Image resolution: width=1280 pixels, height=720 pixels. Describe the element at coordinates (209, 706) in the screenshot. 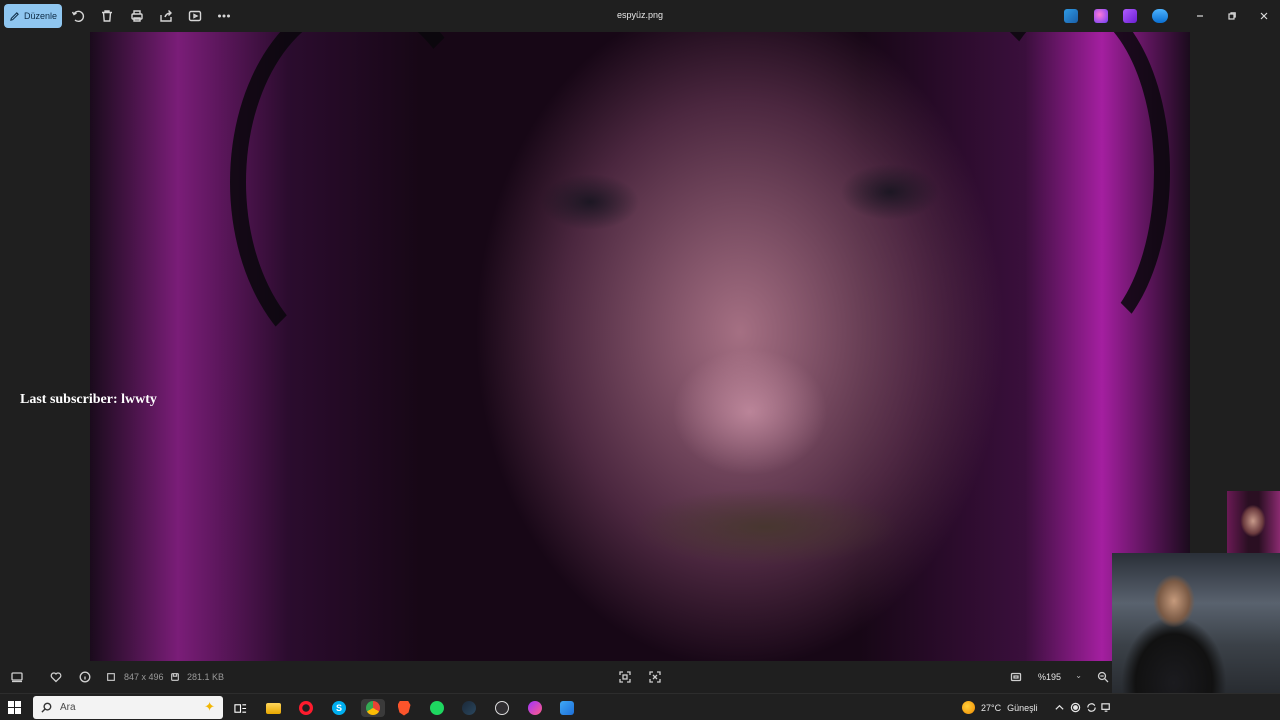

I see `sparkle-icon: ✦` at that location.